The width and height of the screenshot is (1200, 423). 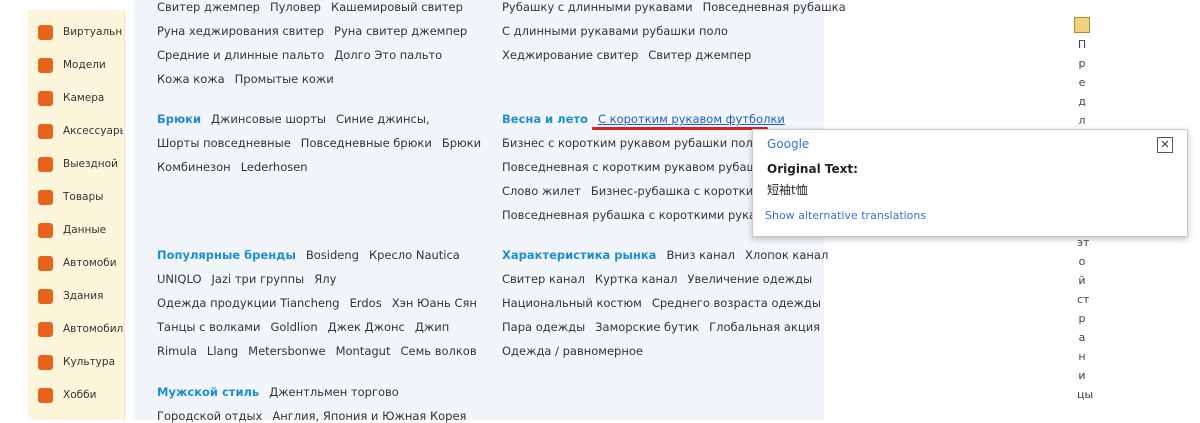 I want to click on sidebar-item: Аксессуары, so click(x=76, y=131).